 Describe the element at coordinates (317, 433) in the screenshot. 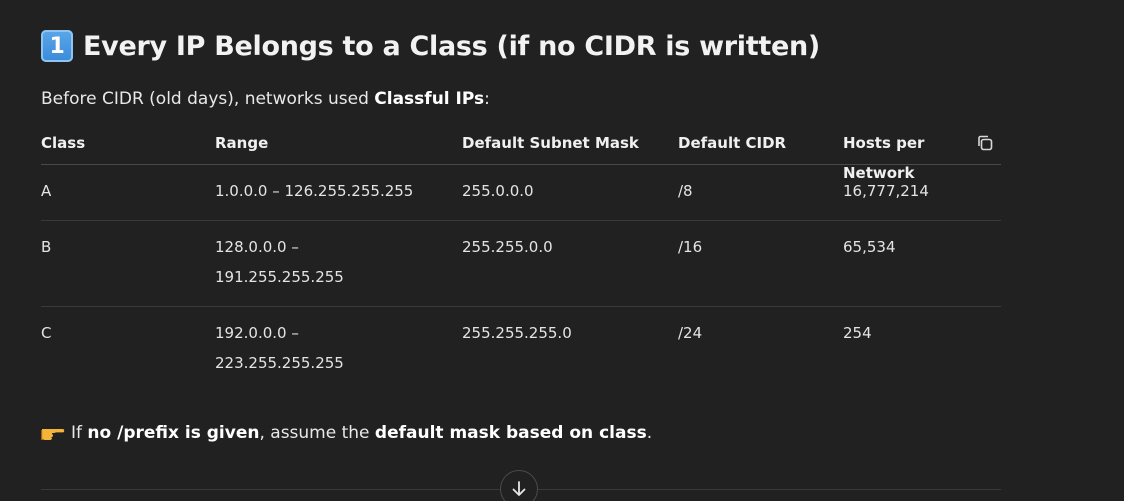

I see `note-text-2: , assume the` at that location.